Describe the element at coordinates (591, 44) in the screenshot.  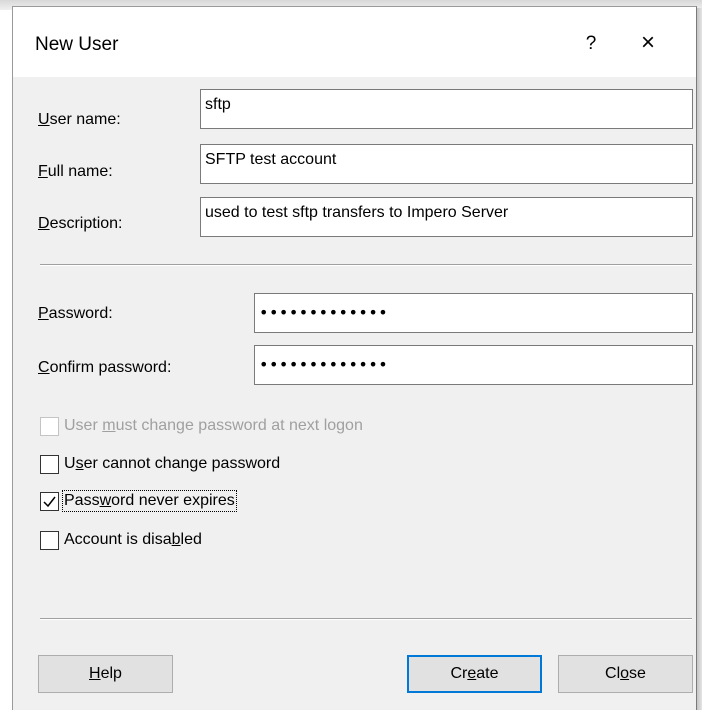
I see `help-icon: ?` at that location.